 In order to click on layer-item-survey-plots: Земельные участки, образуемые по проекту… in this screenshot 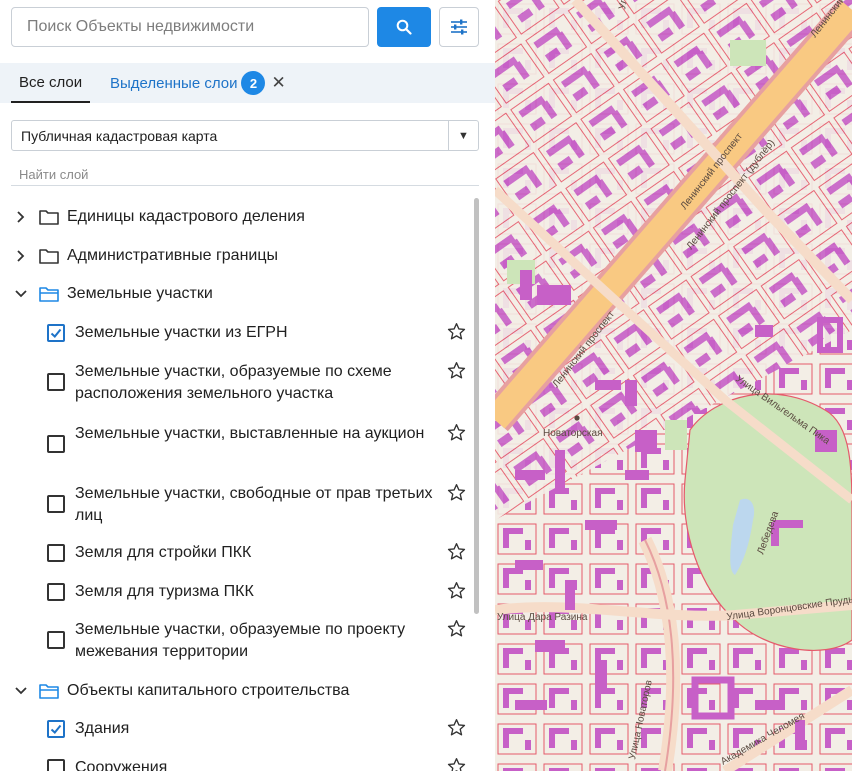, I will do `click(240, 641)`.